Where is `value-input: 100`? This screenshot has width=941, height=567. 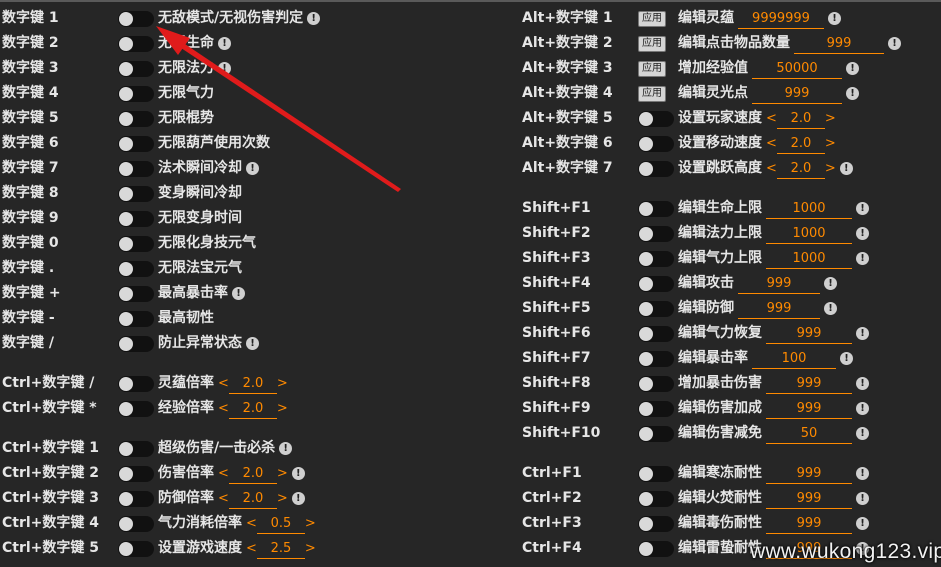 value-input: 100 is located at coordinates (794, 359).